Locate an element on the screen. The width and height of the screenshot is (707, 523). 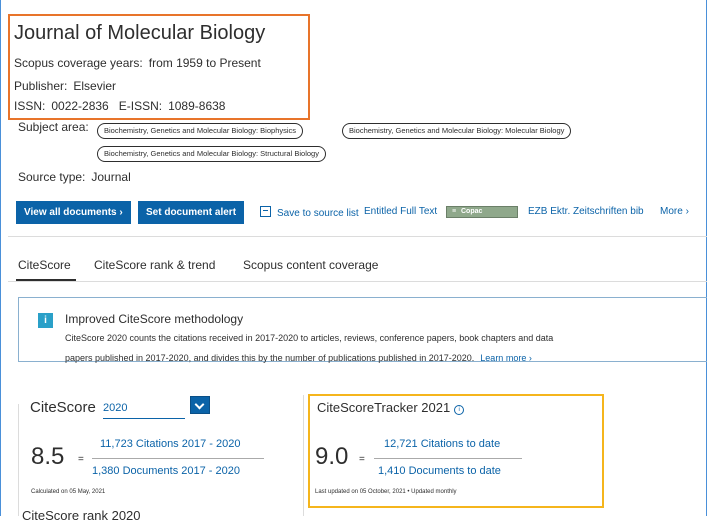
citescore-fraction-line is located at coordinates (178, 458).